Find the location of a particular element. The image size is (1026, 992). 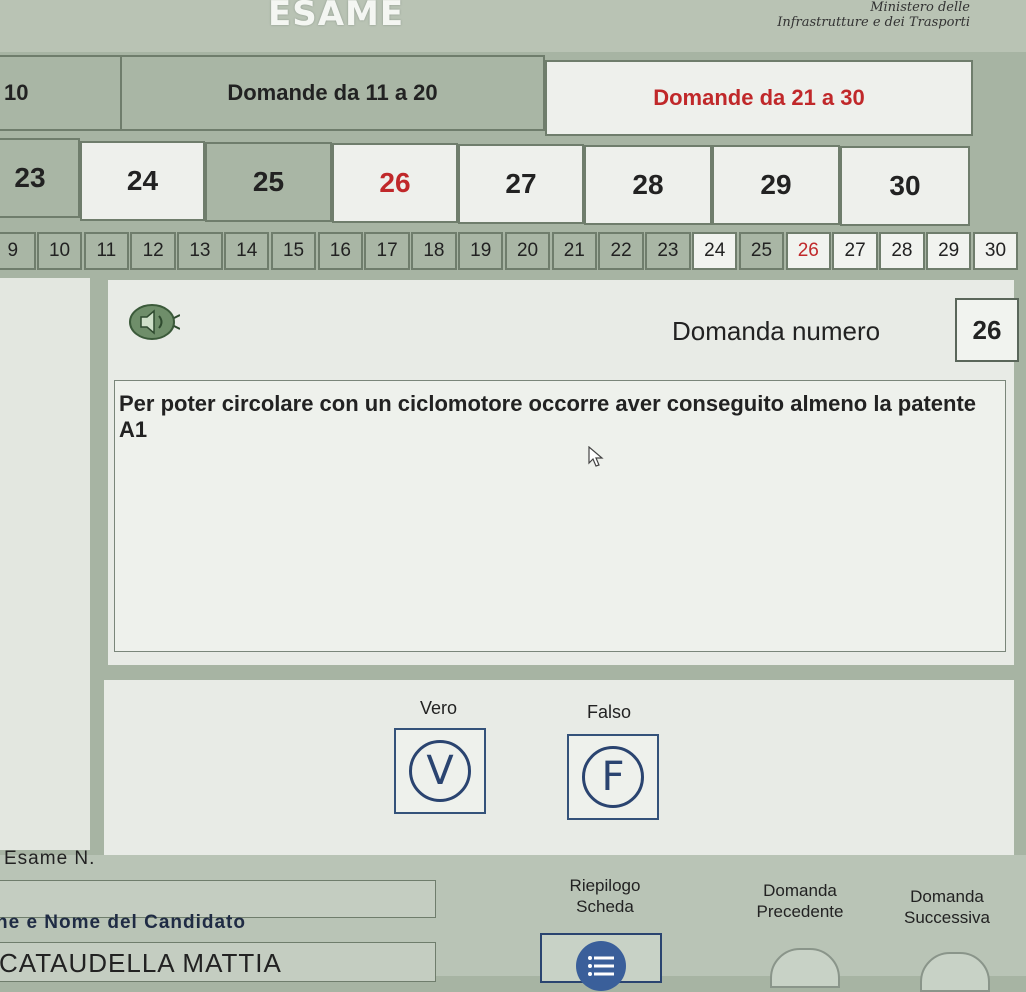

strip-item-19: 19 is located at coordinates (480, 251).